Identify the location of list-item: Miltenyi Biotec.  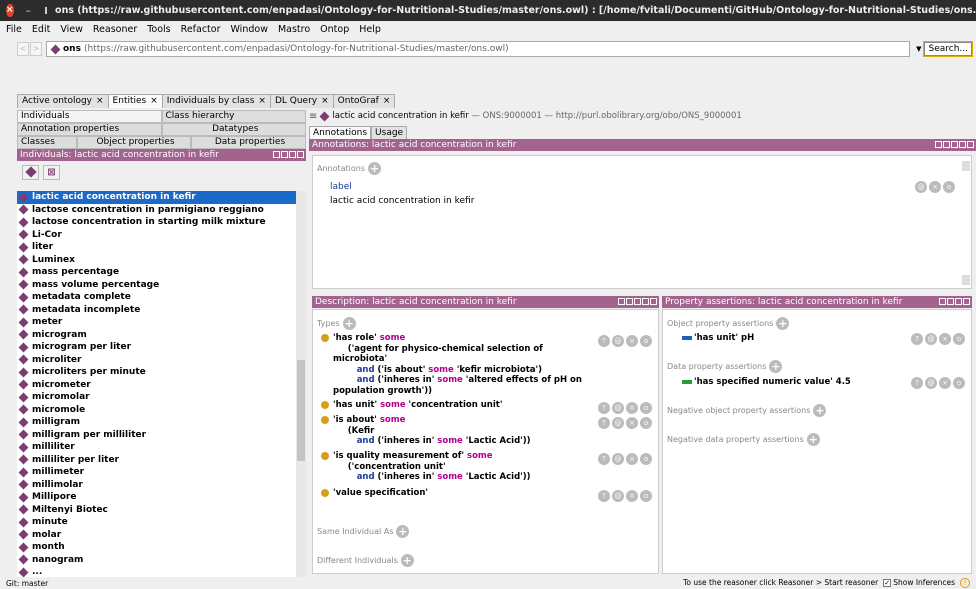
(156, 510).